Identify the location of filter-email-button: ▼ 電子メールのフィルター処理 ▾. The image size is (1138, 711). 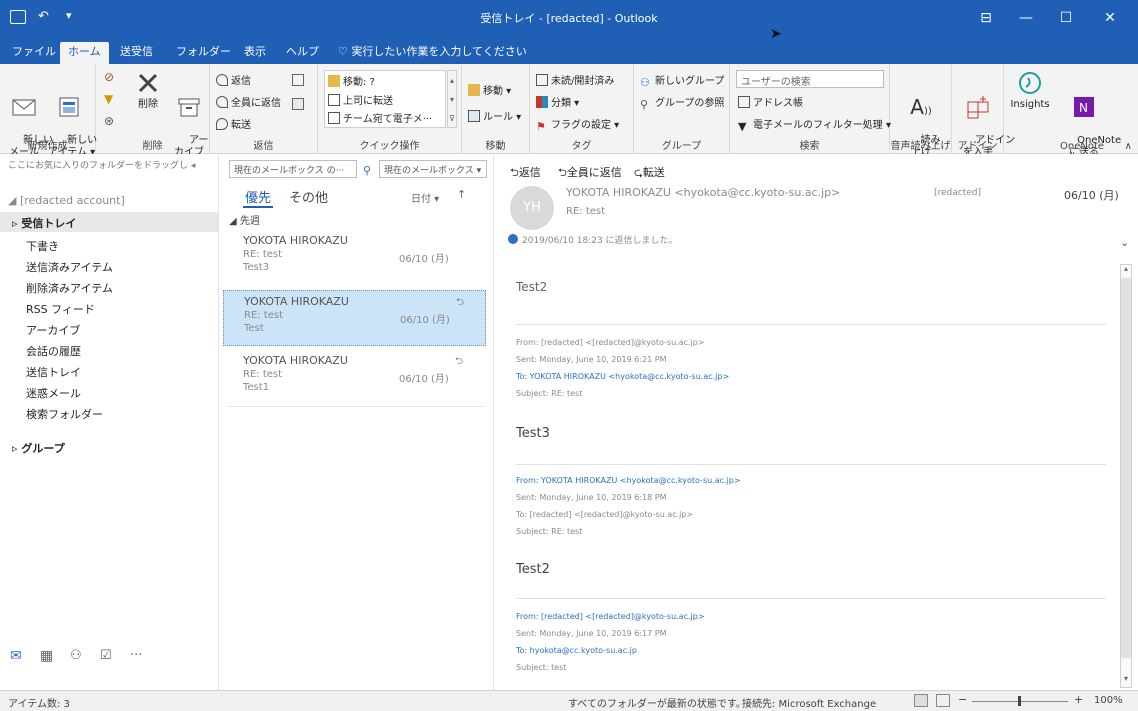
(814, 124).